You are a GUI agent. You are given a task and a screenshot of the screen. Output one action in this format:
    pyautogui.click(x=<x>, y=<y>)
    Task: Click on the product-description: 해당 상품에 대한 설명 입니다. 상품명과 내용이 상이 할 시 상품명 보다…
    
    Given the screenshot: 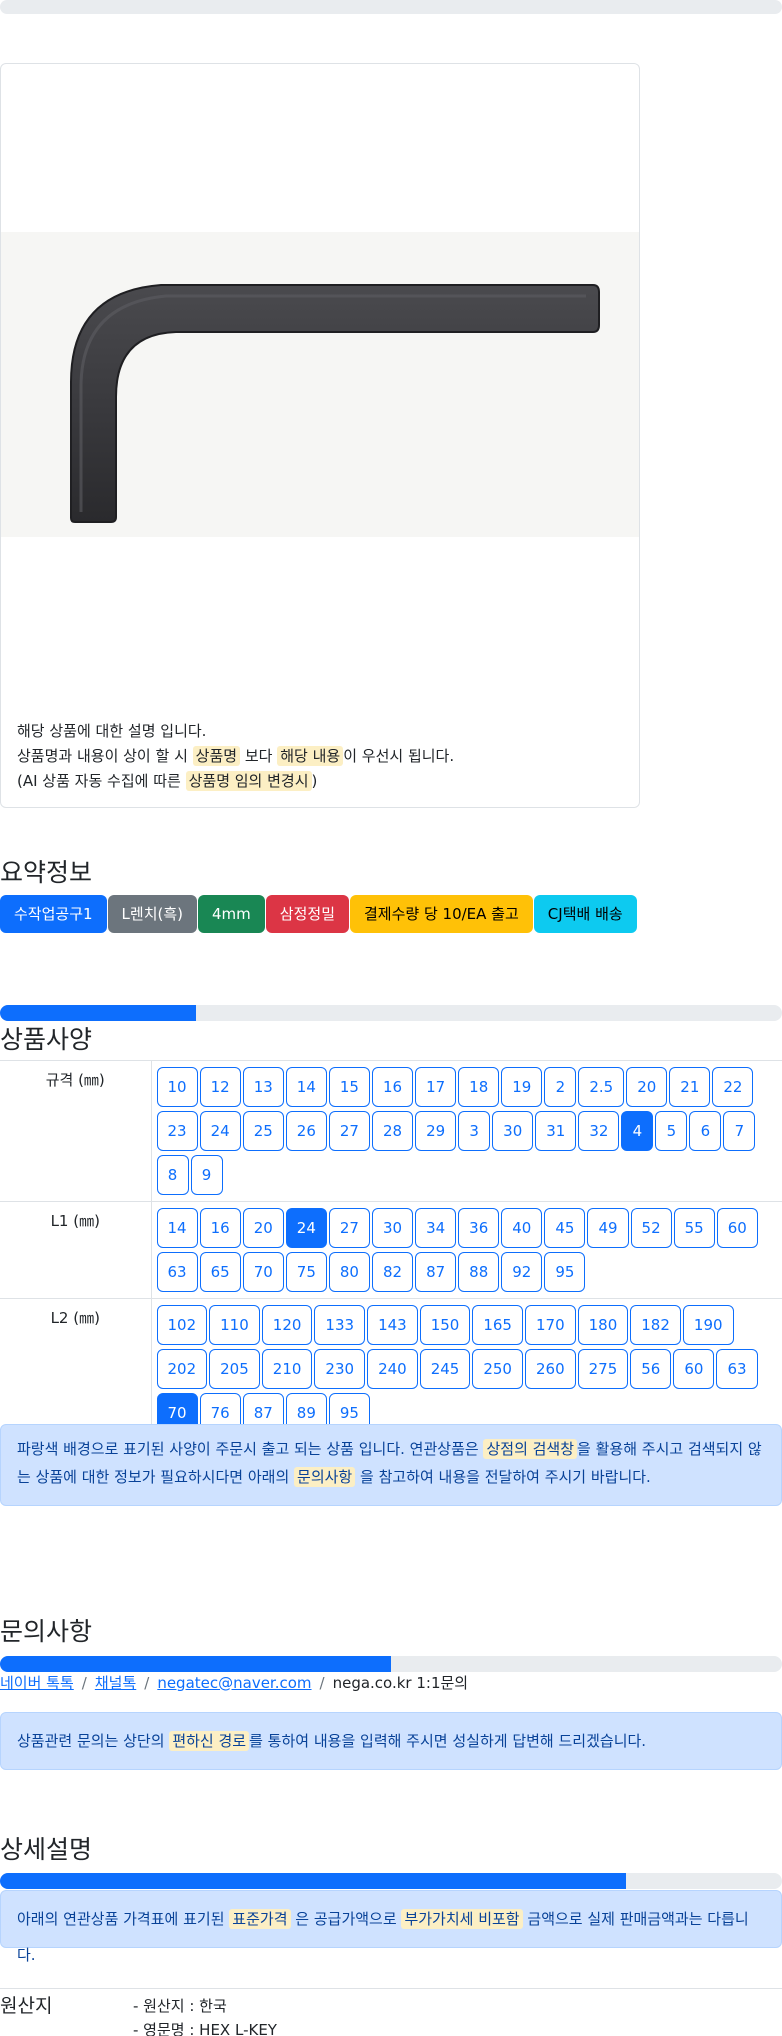 What is the action you would take?
    pyautogui.click(x=322, y=756)
    